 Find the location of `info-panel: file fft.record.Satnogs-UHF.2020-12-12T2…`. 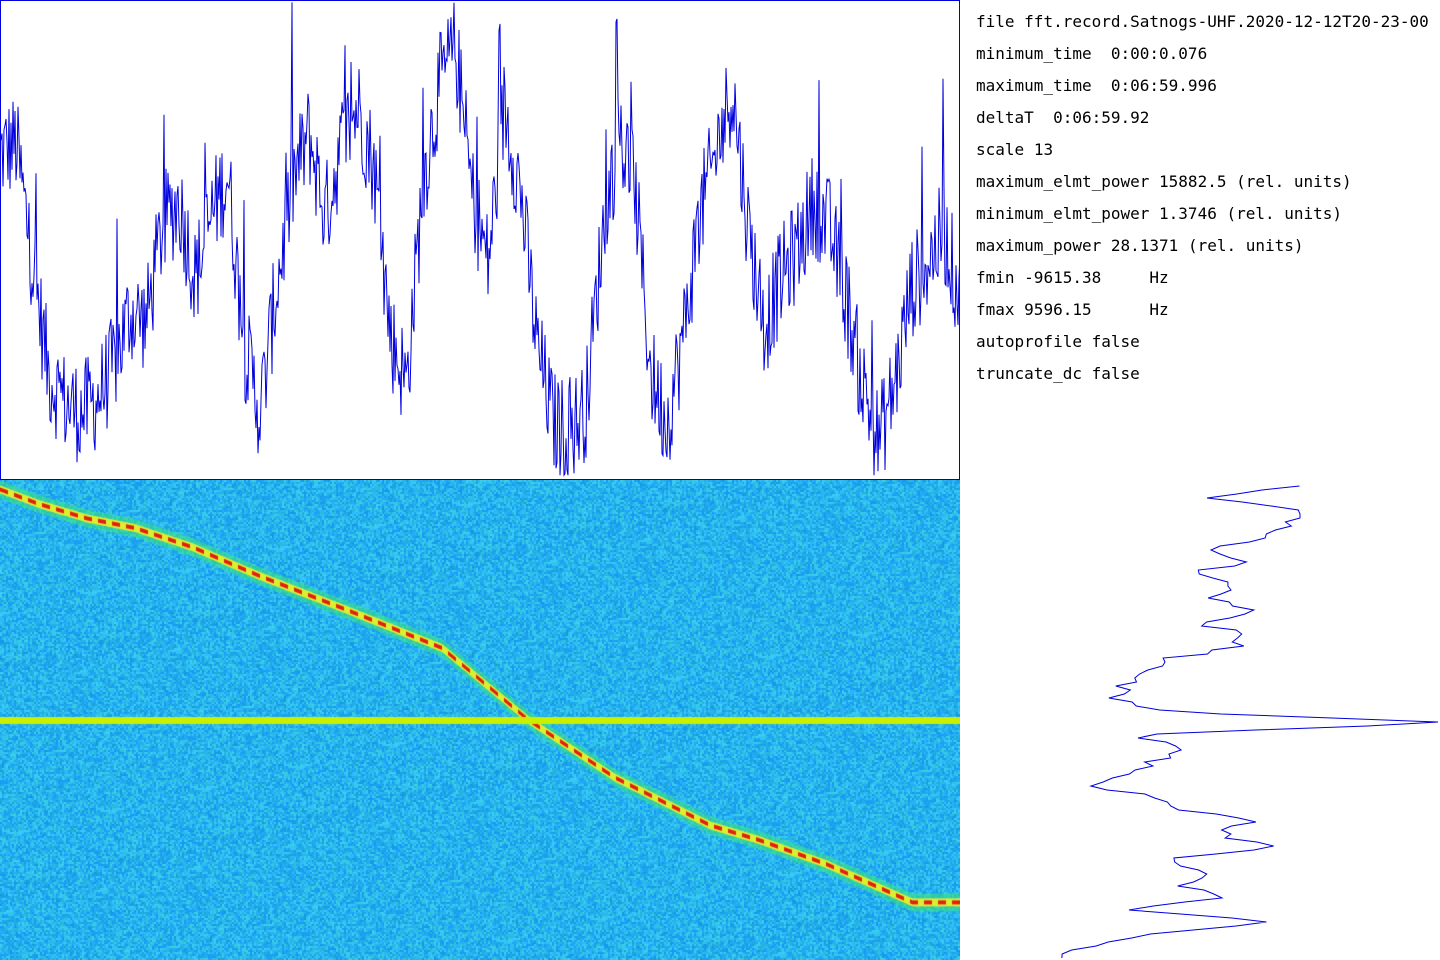

info-panel: file fft.record.Satnogs-UHF.2020-12-12T2… is located at coordinates (1208, 210).